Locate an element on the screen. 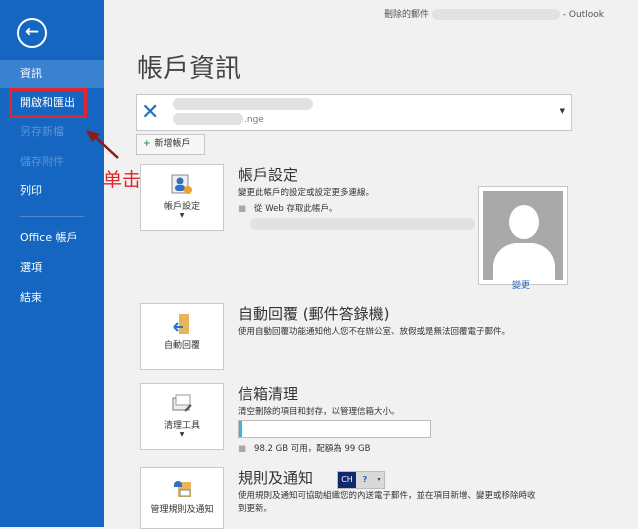  web-access-item: ■ 從 Web 存取此帳戶。 is located at coordinates (288, 209).